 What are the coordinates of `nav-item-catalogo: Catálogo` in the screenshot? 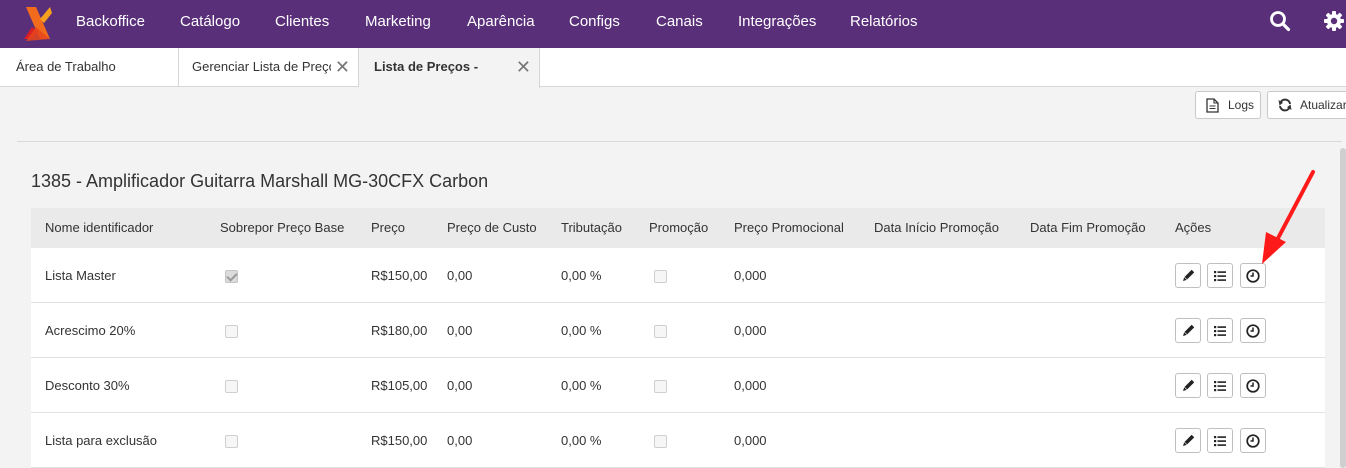 It's located at (210, 24).